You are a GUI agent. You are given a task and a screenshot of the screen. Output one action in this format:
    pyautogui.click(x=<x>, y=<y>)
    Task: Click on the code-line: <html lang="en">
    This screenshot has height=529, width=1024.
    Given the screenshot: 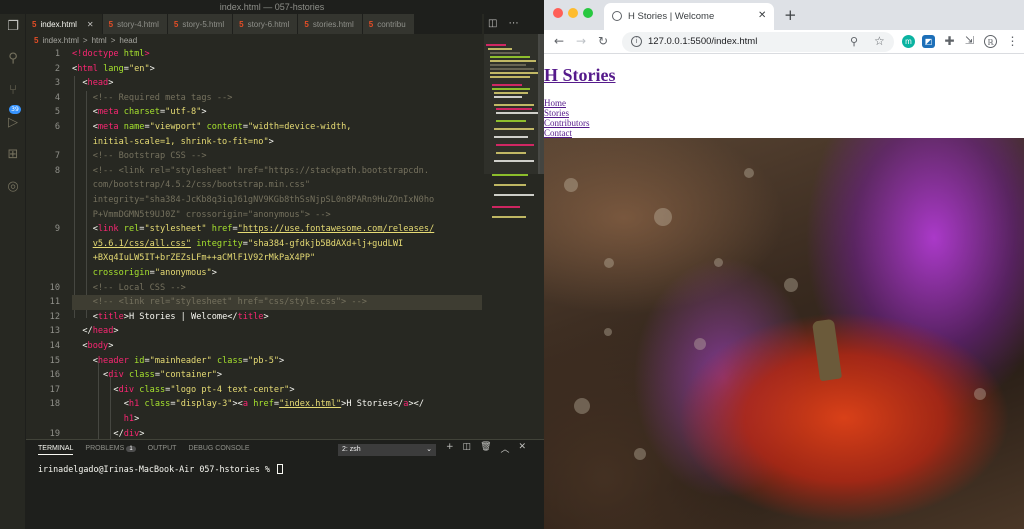 What is the action you would take?
    pyautogui.click(x=113, y=68)
    